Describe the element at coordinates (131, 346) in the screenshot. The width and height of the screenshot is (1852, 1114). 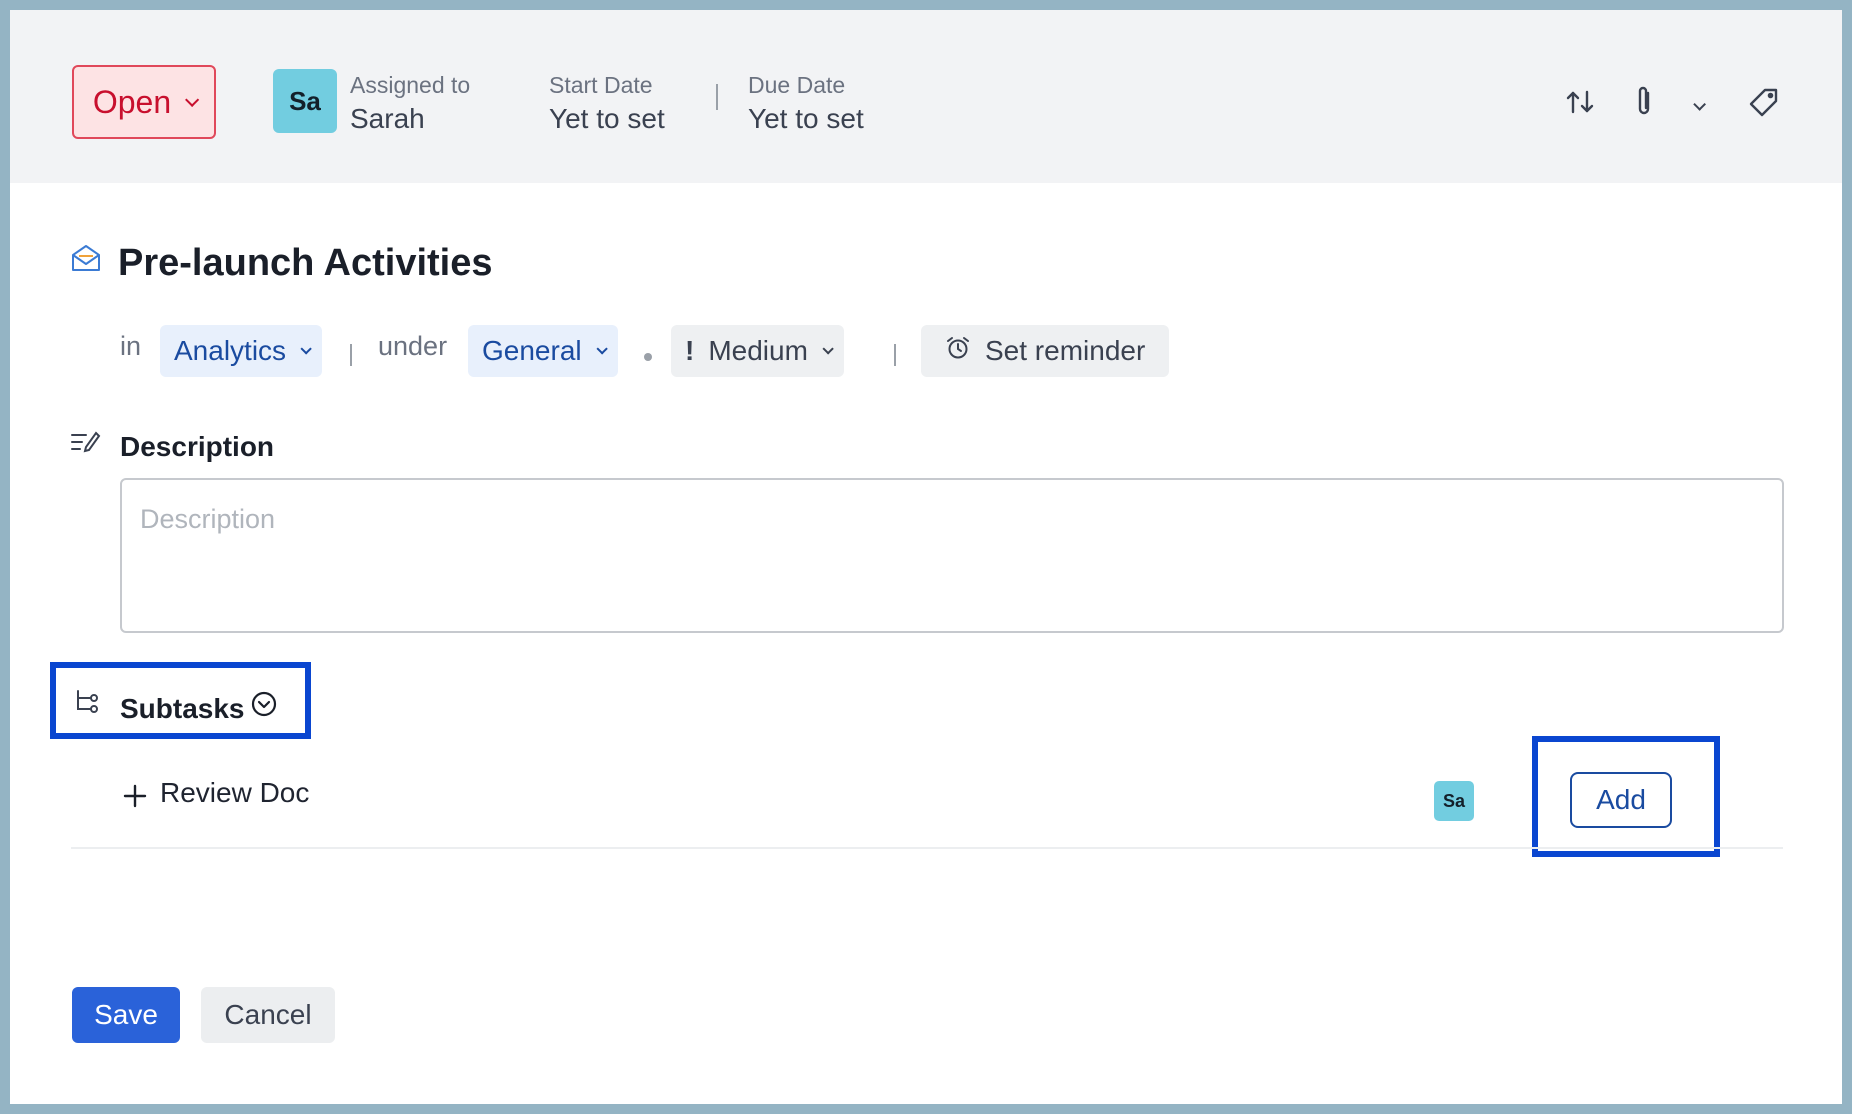
I see `in-label: in` at that location.